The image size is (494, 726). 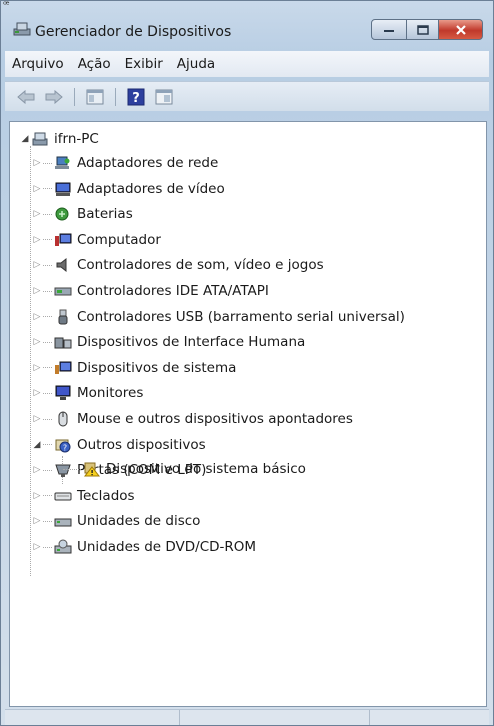 What do you see at coordinates (184, 469) in the screenshot?
I see `tree-child-node: Dispositivo do sistema básico` at bounding box center [184, 469].